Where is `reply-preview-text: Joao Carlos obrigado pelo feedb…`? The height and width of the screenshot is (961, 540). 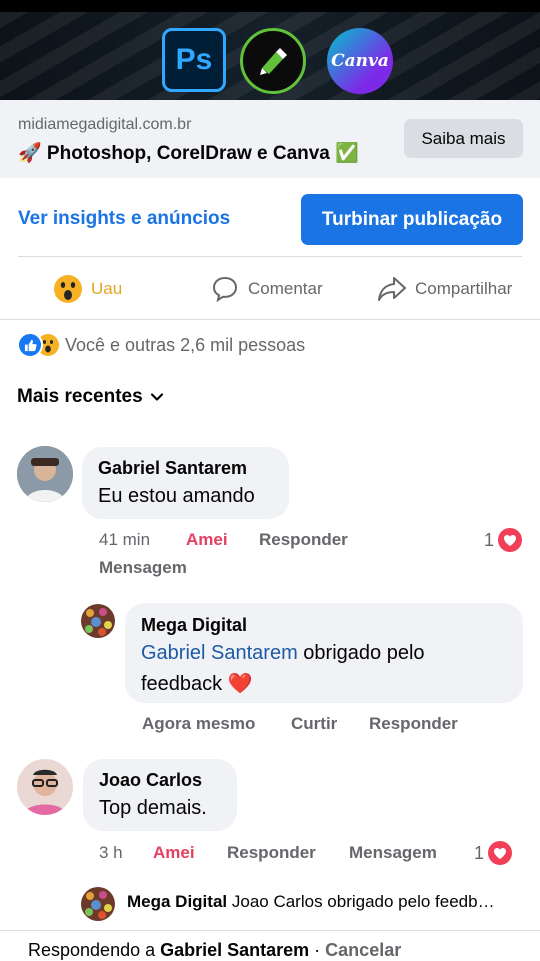 reply-preview-text: Joao Carlos obrigado pelo feedb… is located at coordinates (363, 901).